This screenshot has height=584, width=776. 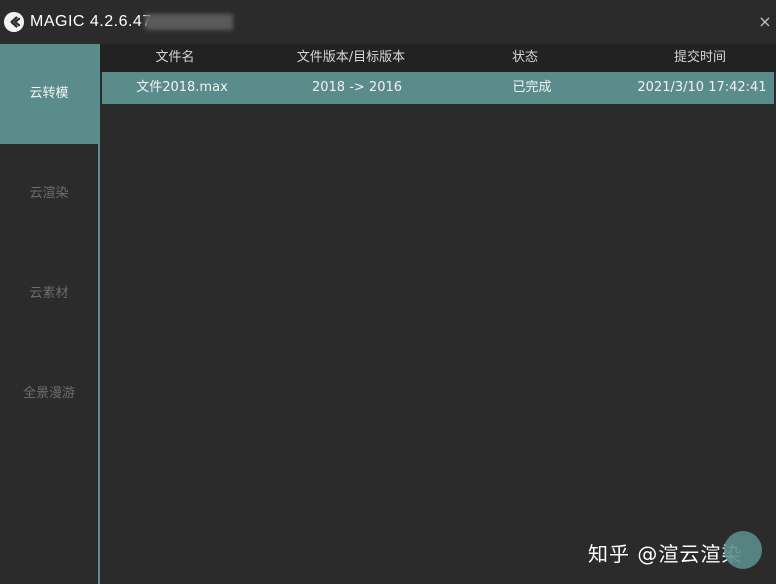 What do you see at coordinates (14, 22) in the screenshot?
I see `app-logo-icon` at bounding box center [14, 22].